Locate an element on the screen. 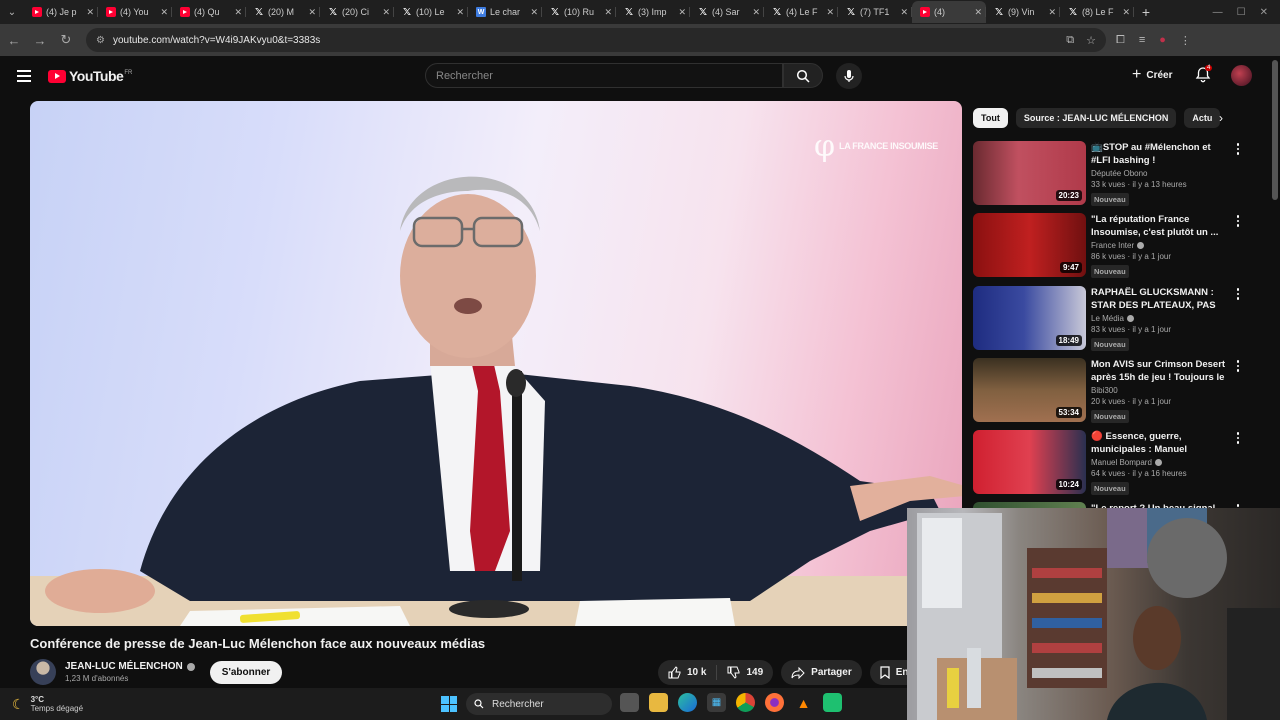 The width and height of the screenshot is (1280, 720). chrome-icon is located at coordinates (745, 702).